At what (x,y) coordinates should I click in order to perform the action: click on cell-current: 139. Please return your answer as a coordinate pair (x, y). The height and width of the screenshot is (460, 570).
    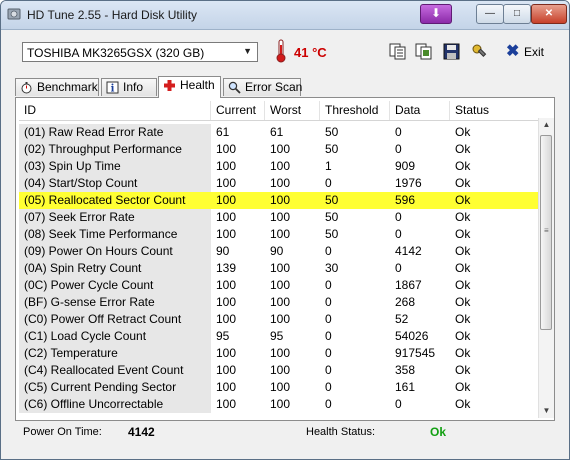
    Looking at the image, I should click on (226, 268).